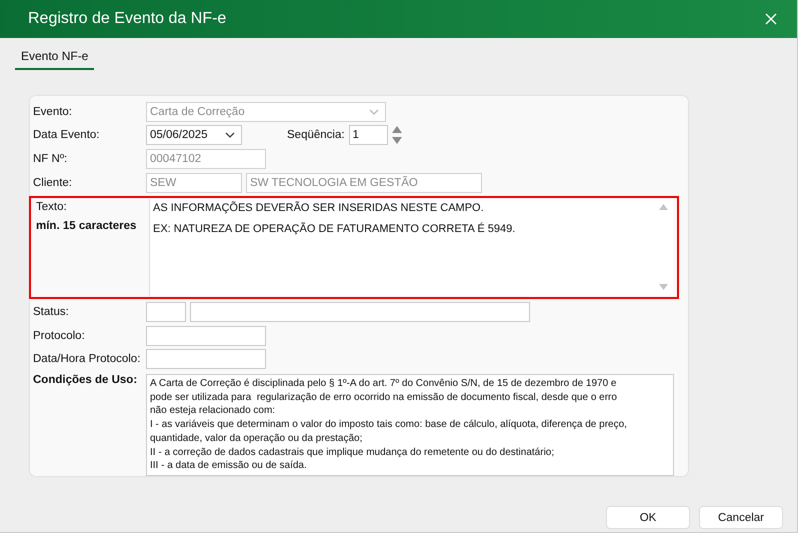  I want to click on dialog-button: OK, so click(648, 517).